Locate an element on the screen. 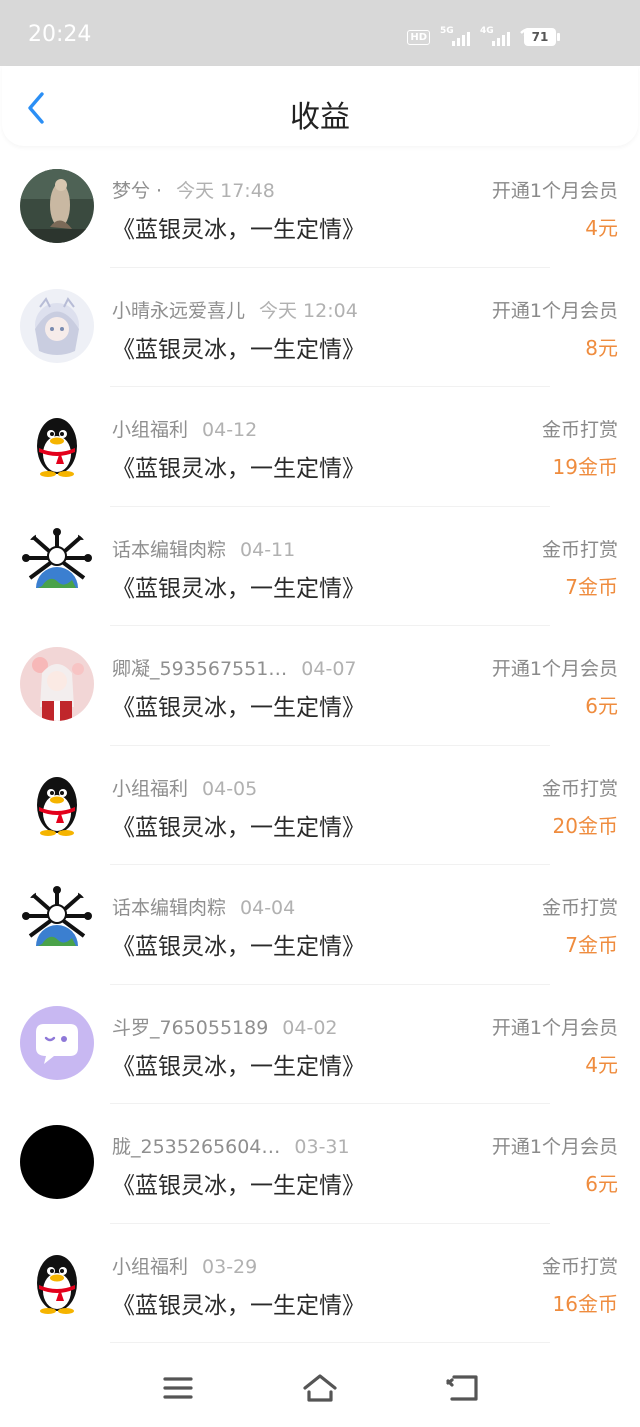  header: 收益 is located at coordinates (320, 106).